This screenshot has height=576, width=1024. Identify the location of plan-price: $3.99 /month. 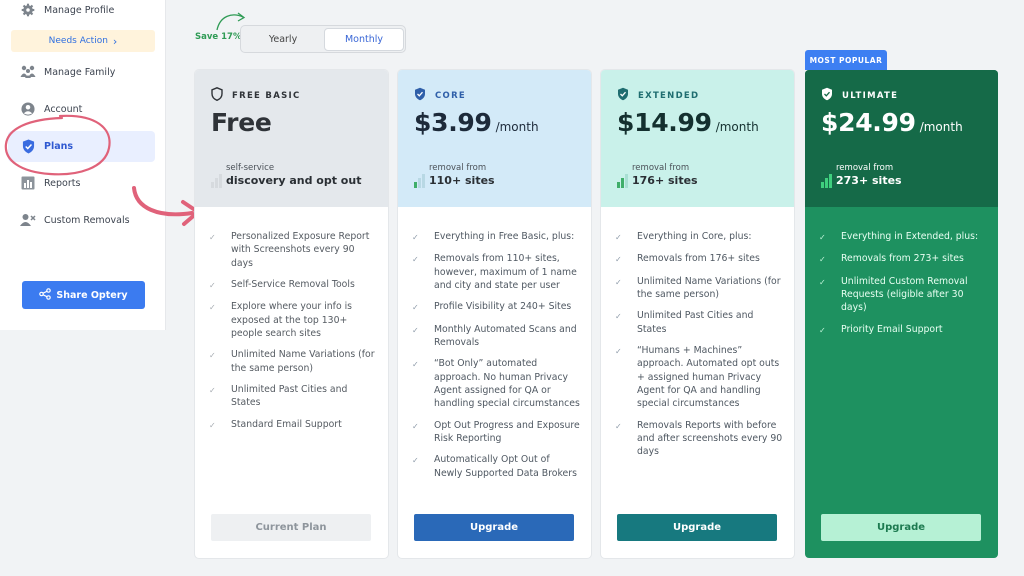
(476, 122).